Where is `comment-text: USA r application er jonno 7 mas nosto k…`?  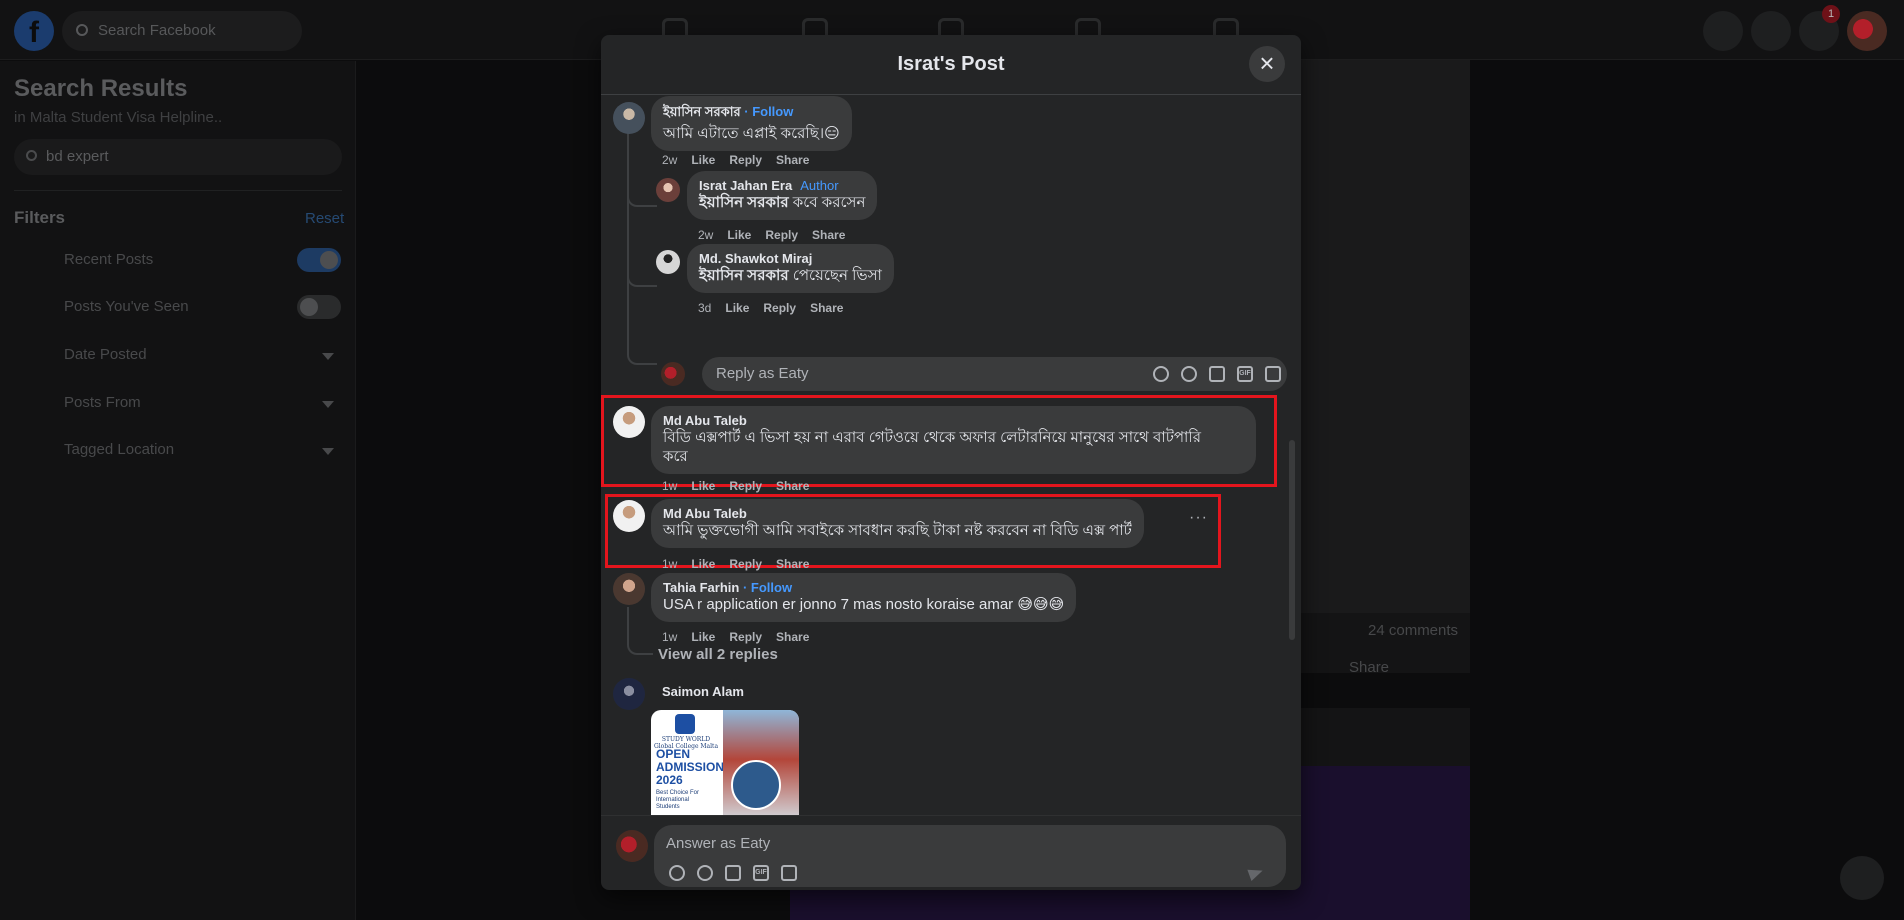 comment-text: USA r application er jonno 7 mas nosto k… is located at coordinates (864, 604).